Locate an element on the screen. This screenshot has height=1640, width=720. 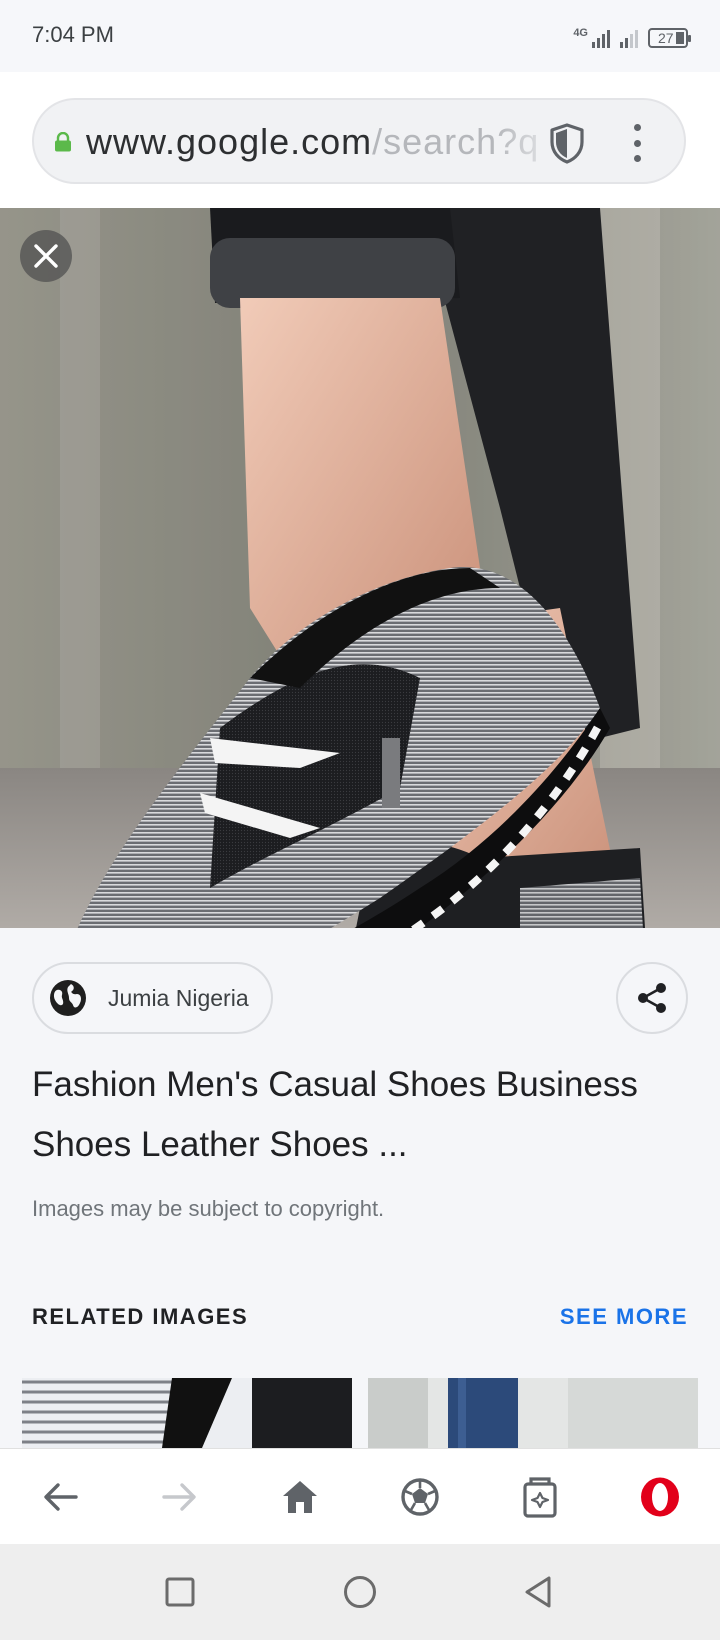
opera-menu-button is located at coordinates (660, 1497).